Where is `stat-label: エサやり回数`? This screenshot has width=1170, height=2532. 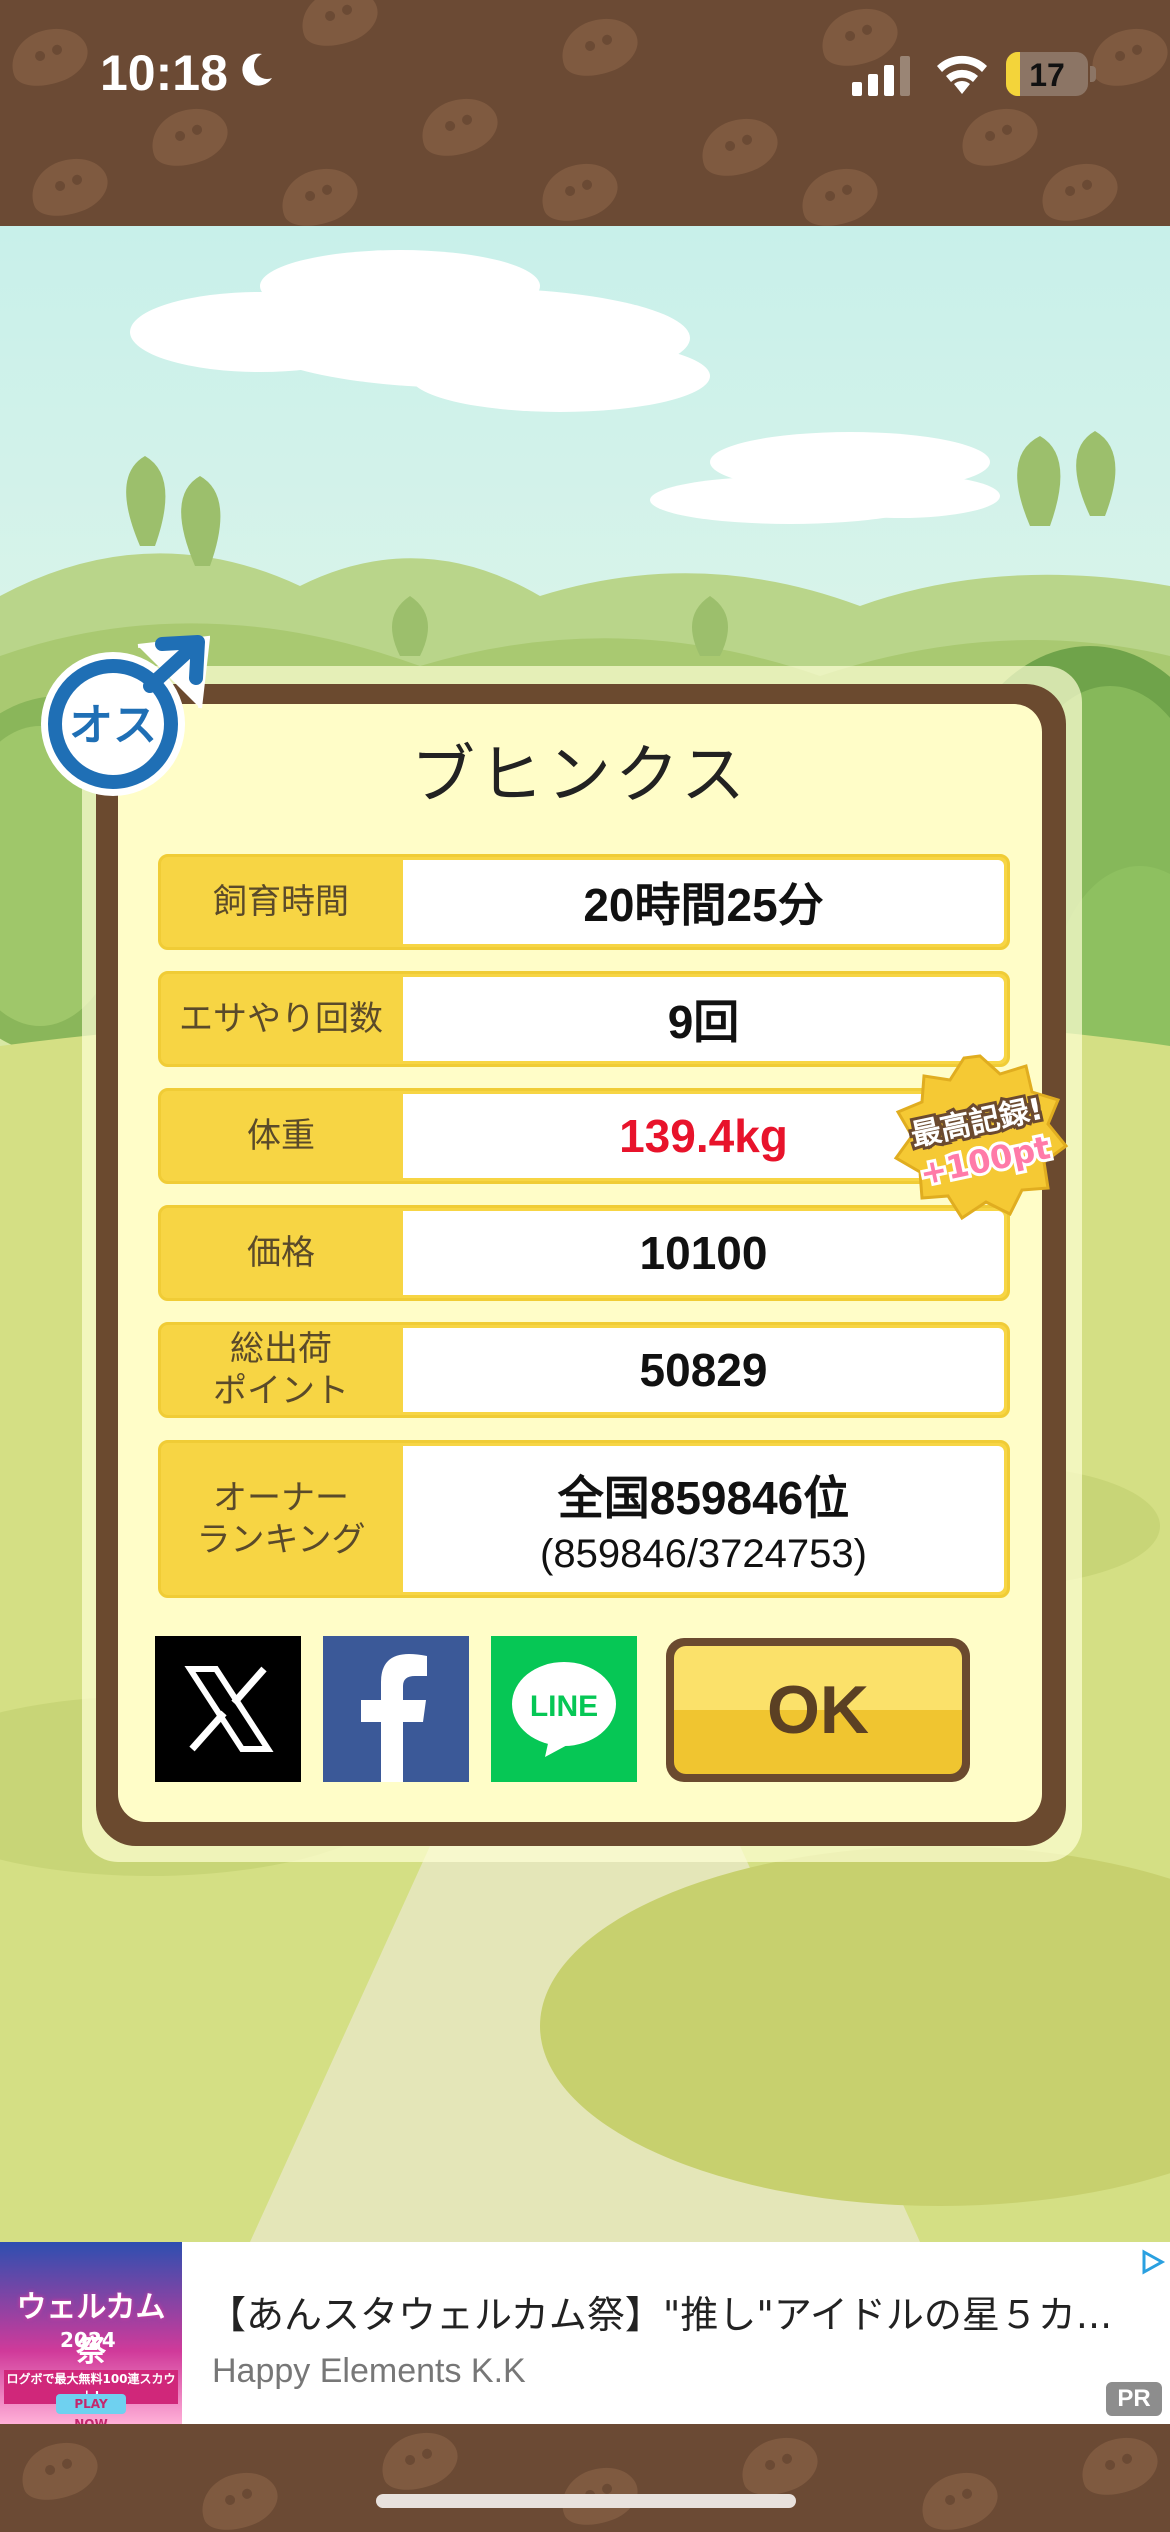 stat-label: エサやり回数 is located at coordinates (281, 1019).